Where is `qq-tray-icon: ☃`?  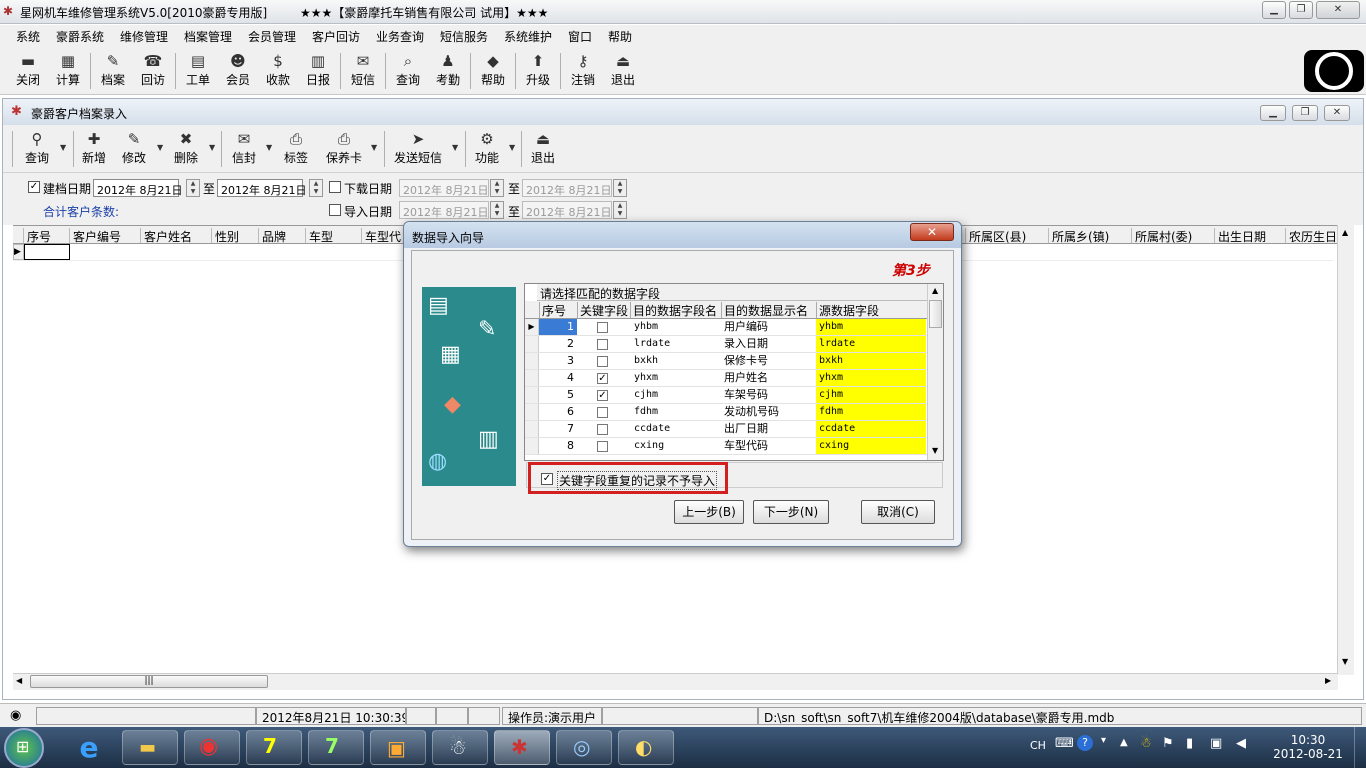 qq-tray-icon: ☃ is located at coordinates (1146, 743).